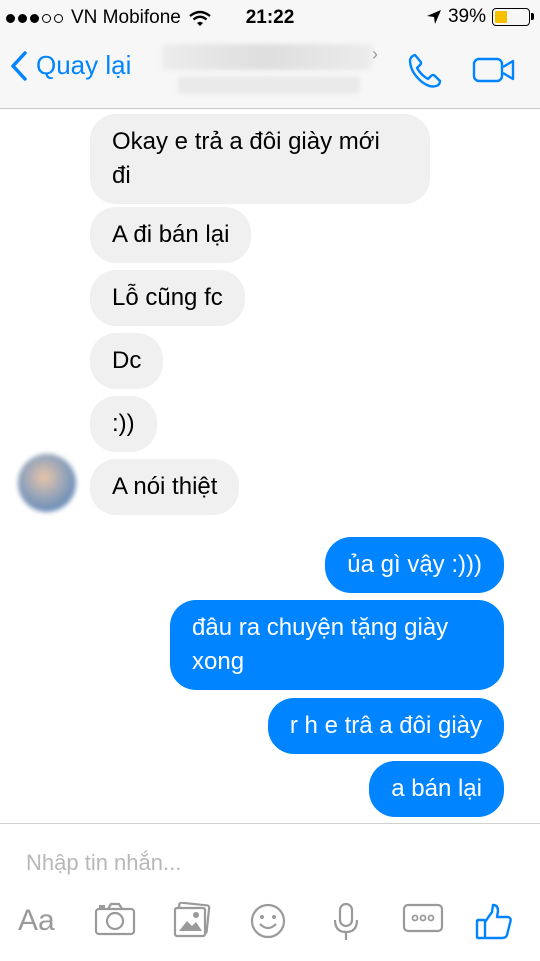 Image resolution: width=540 pixels, height=961 pixels. Describe the element at coordinates (260, 159) in the screenshot. I see `message-bubble-incoming: Okay e trả a đôi giày mới đi` at that location.